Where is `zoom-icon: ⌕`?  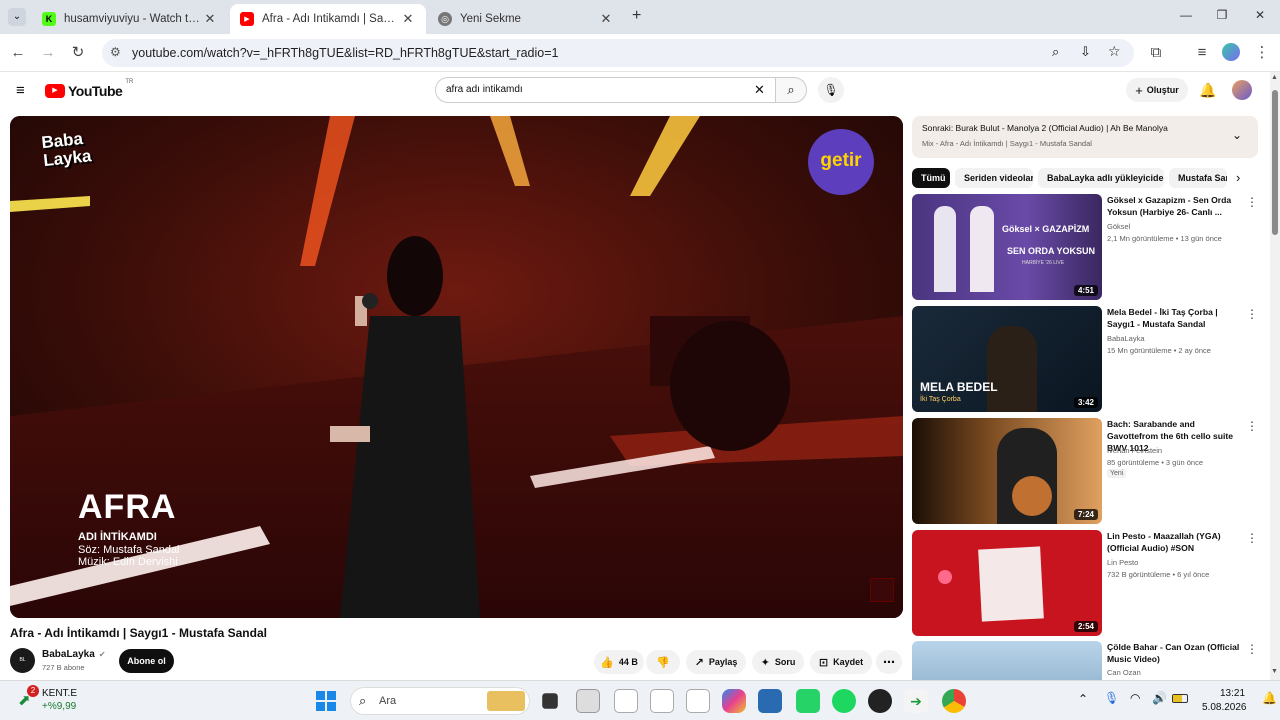 zoom-icon: ⌕ is located at coordinates (1055, 52).